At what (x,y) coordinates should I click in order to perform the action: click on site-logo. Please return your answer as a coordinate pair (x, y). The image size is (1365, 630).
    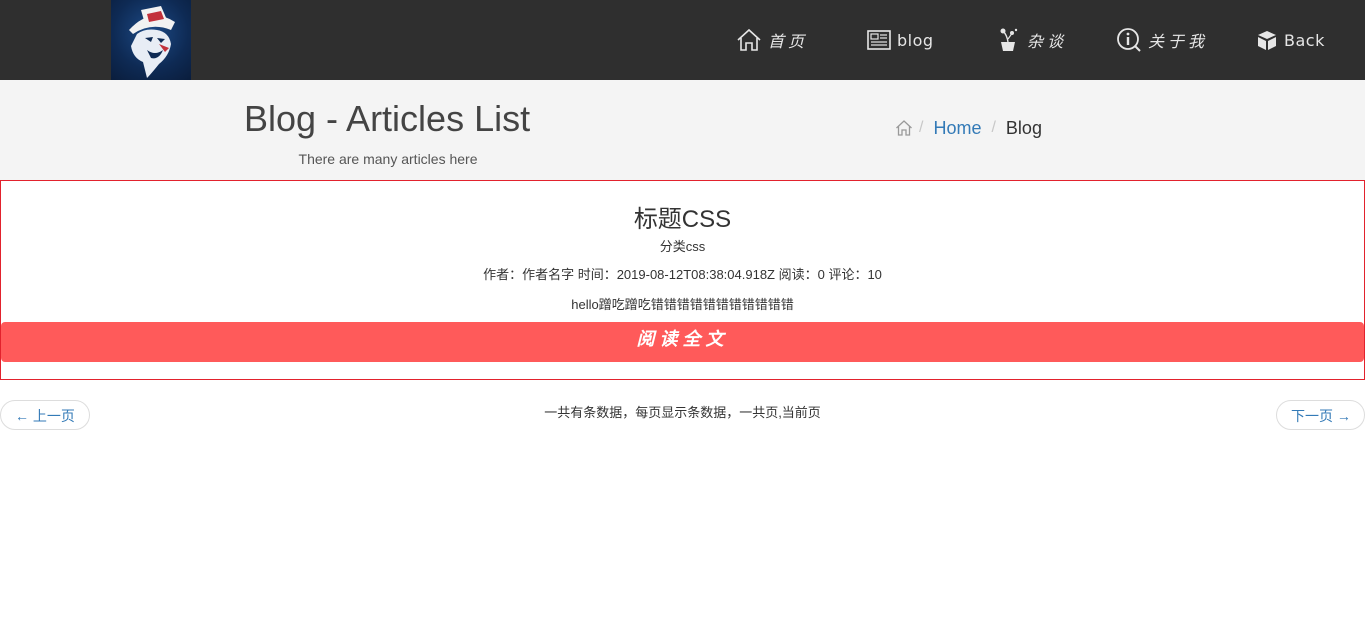
    Looking at the image, I should click on (151, 40).